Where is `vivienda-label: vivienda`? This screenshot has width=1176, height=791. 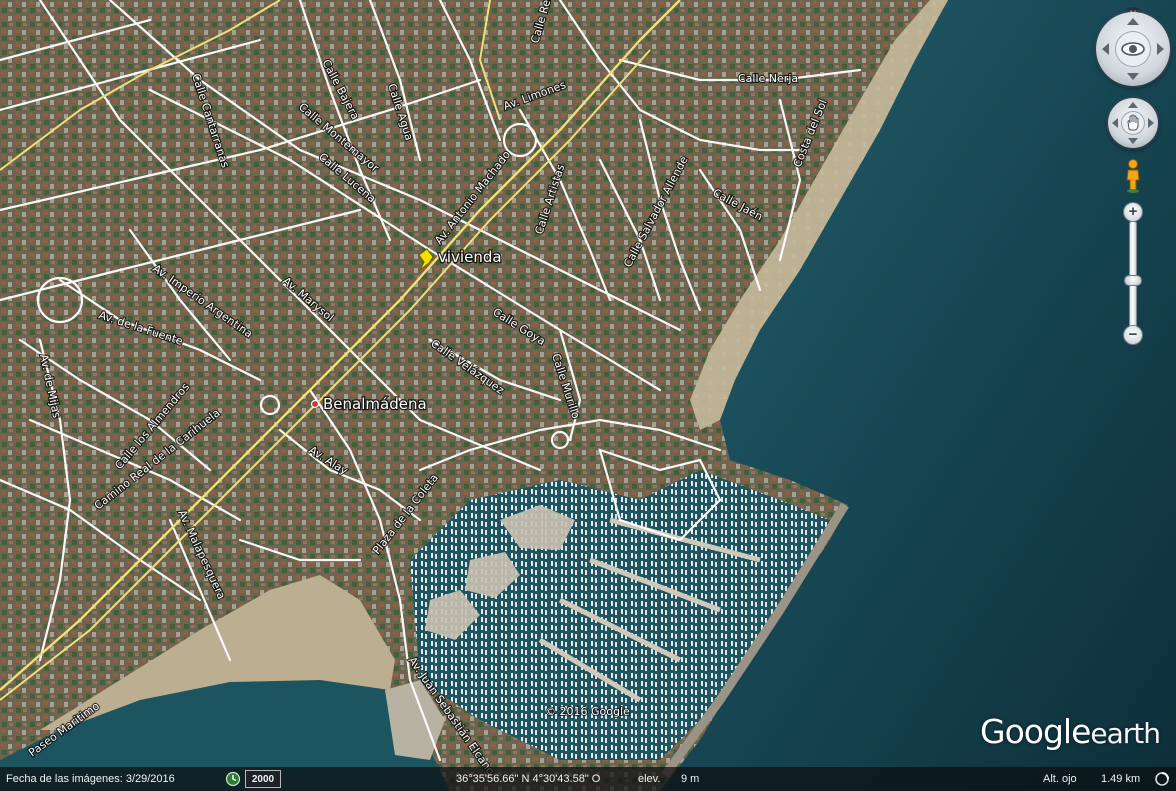
vivienda-label: vivienda is located at coordinates (470, 257).